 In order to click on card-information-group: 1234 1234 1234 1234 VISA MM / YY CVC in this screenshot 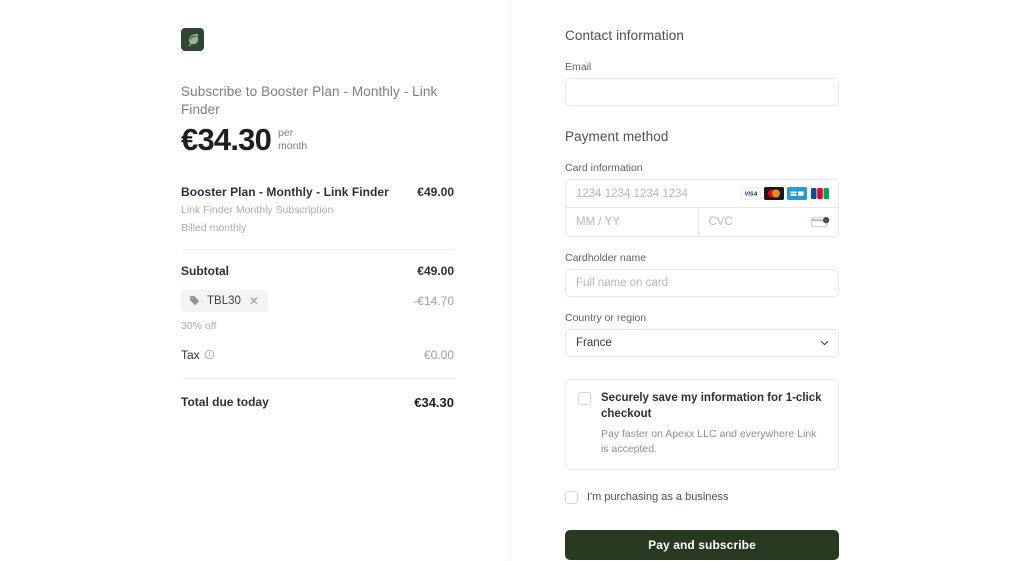, I will do `click(702, 208)`.